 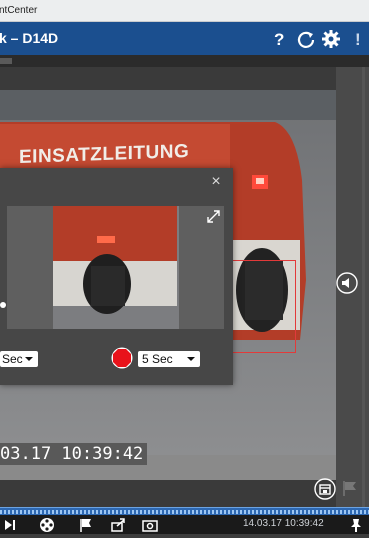 I want to click on help-icon: ?, so click(x=280, y=39).